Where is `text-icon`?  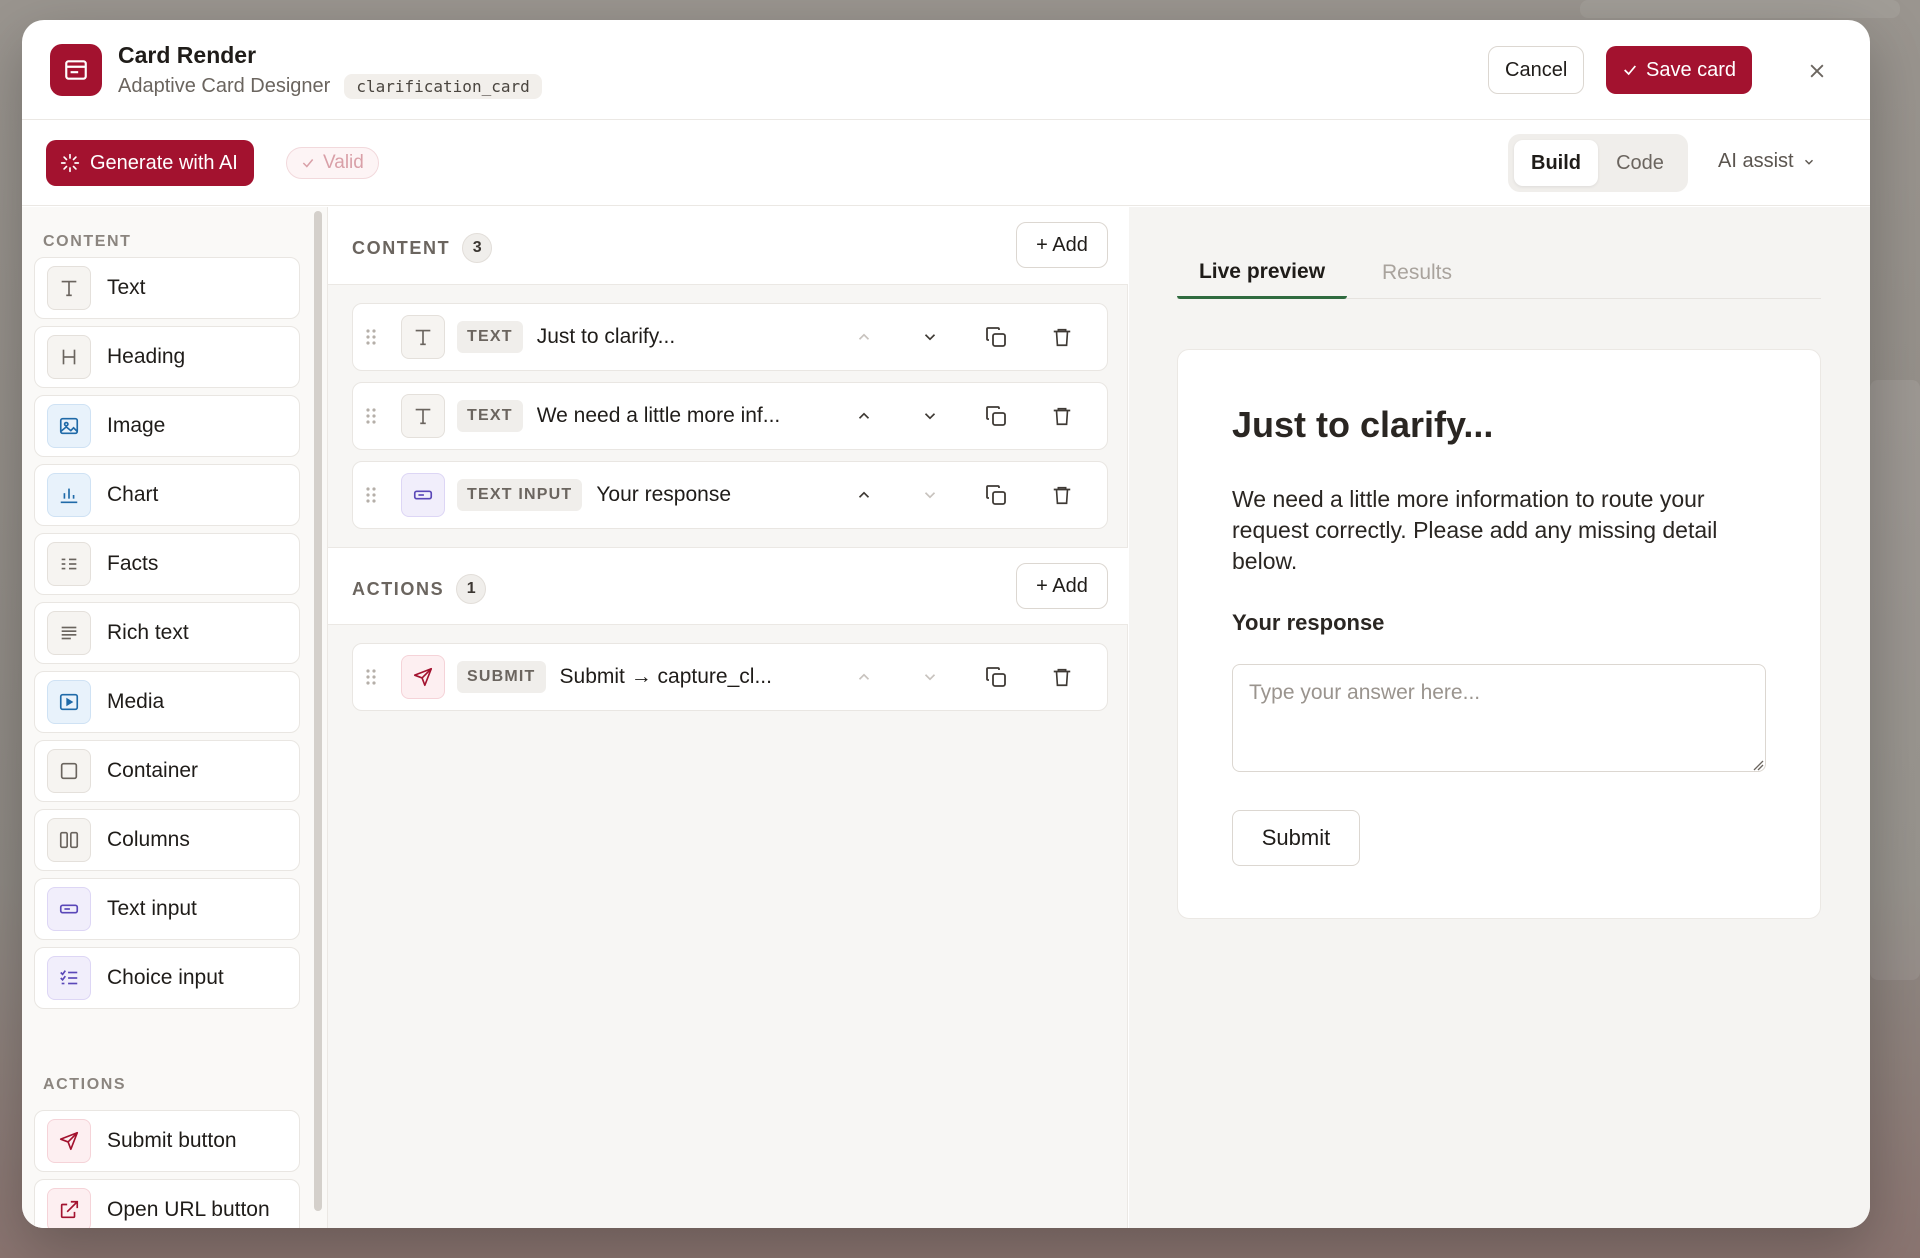
text-icon is located at coordinates (423, 416).